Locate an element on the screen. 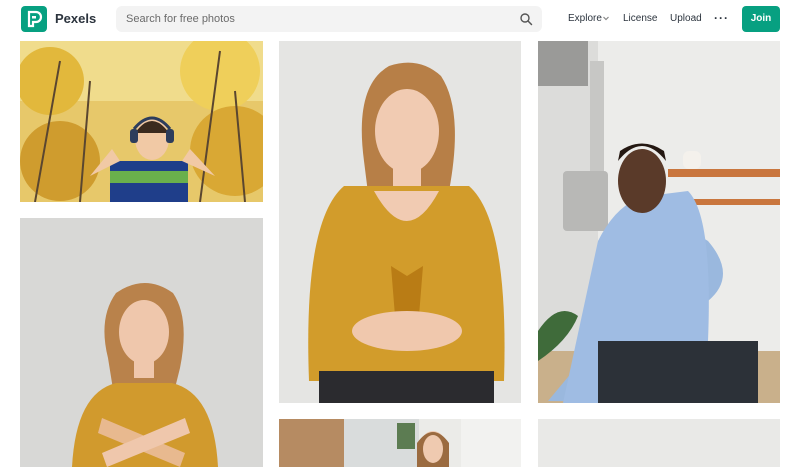 This screenshot has width=800, height=467. photo-woman-mirror is located at coordinates (400, 443).